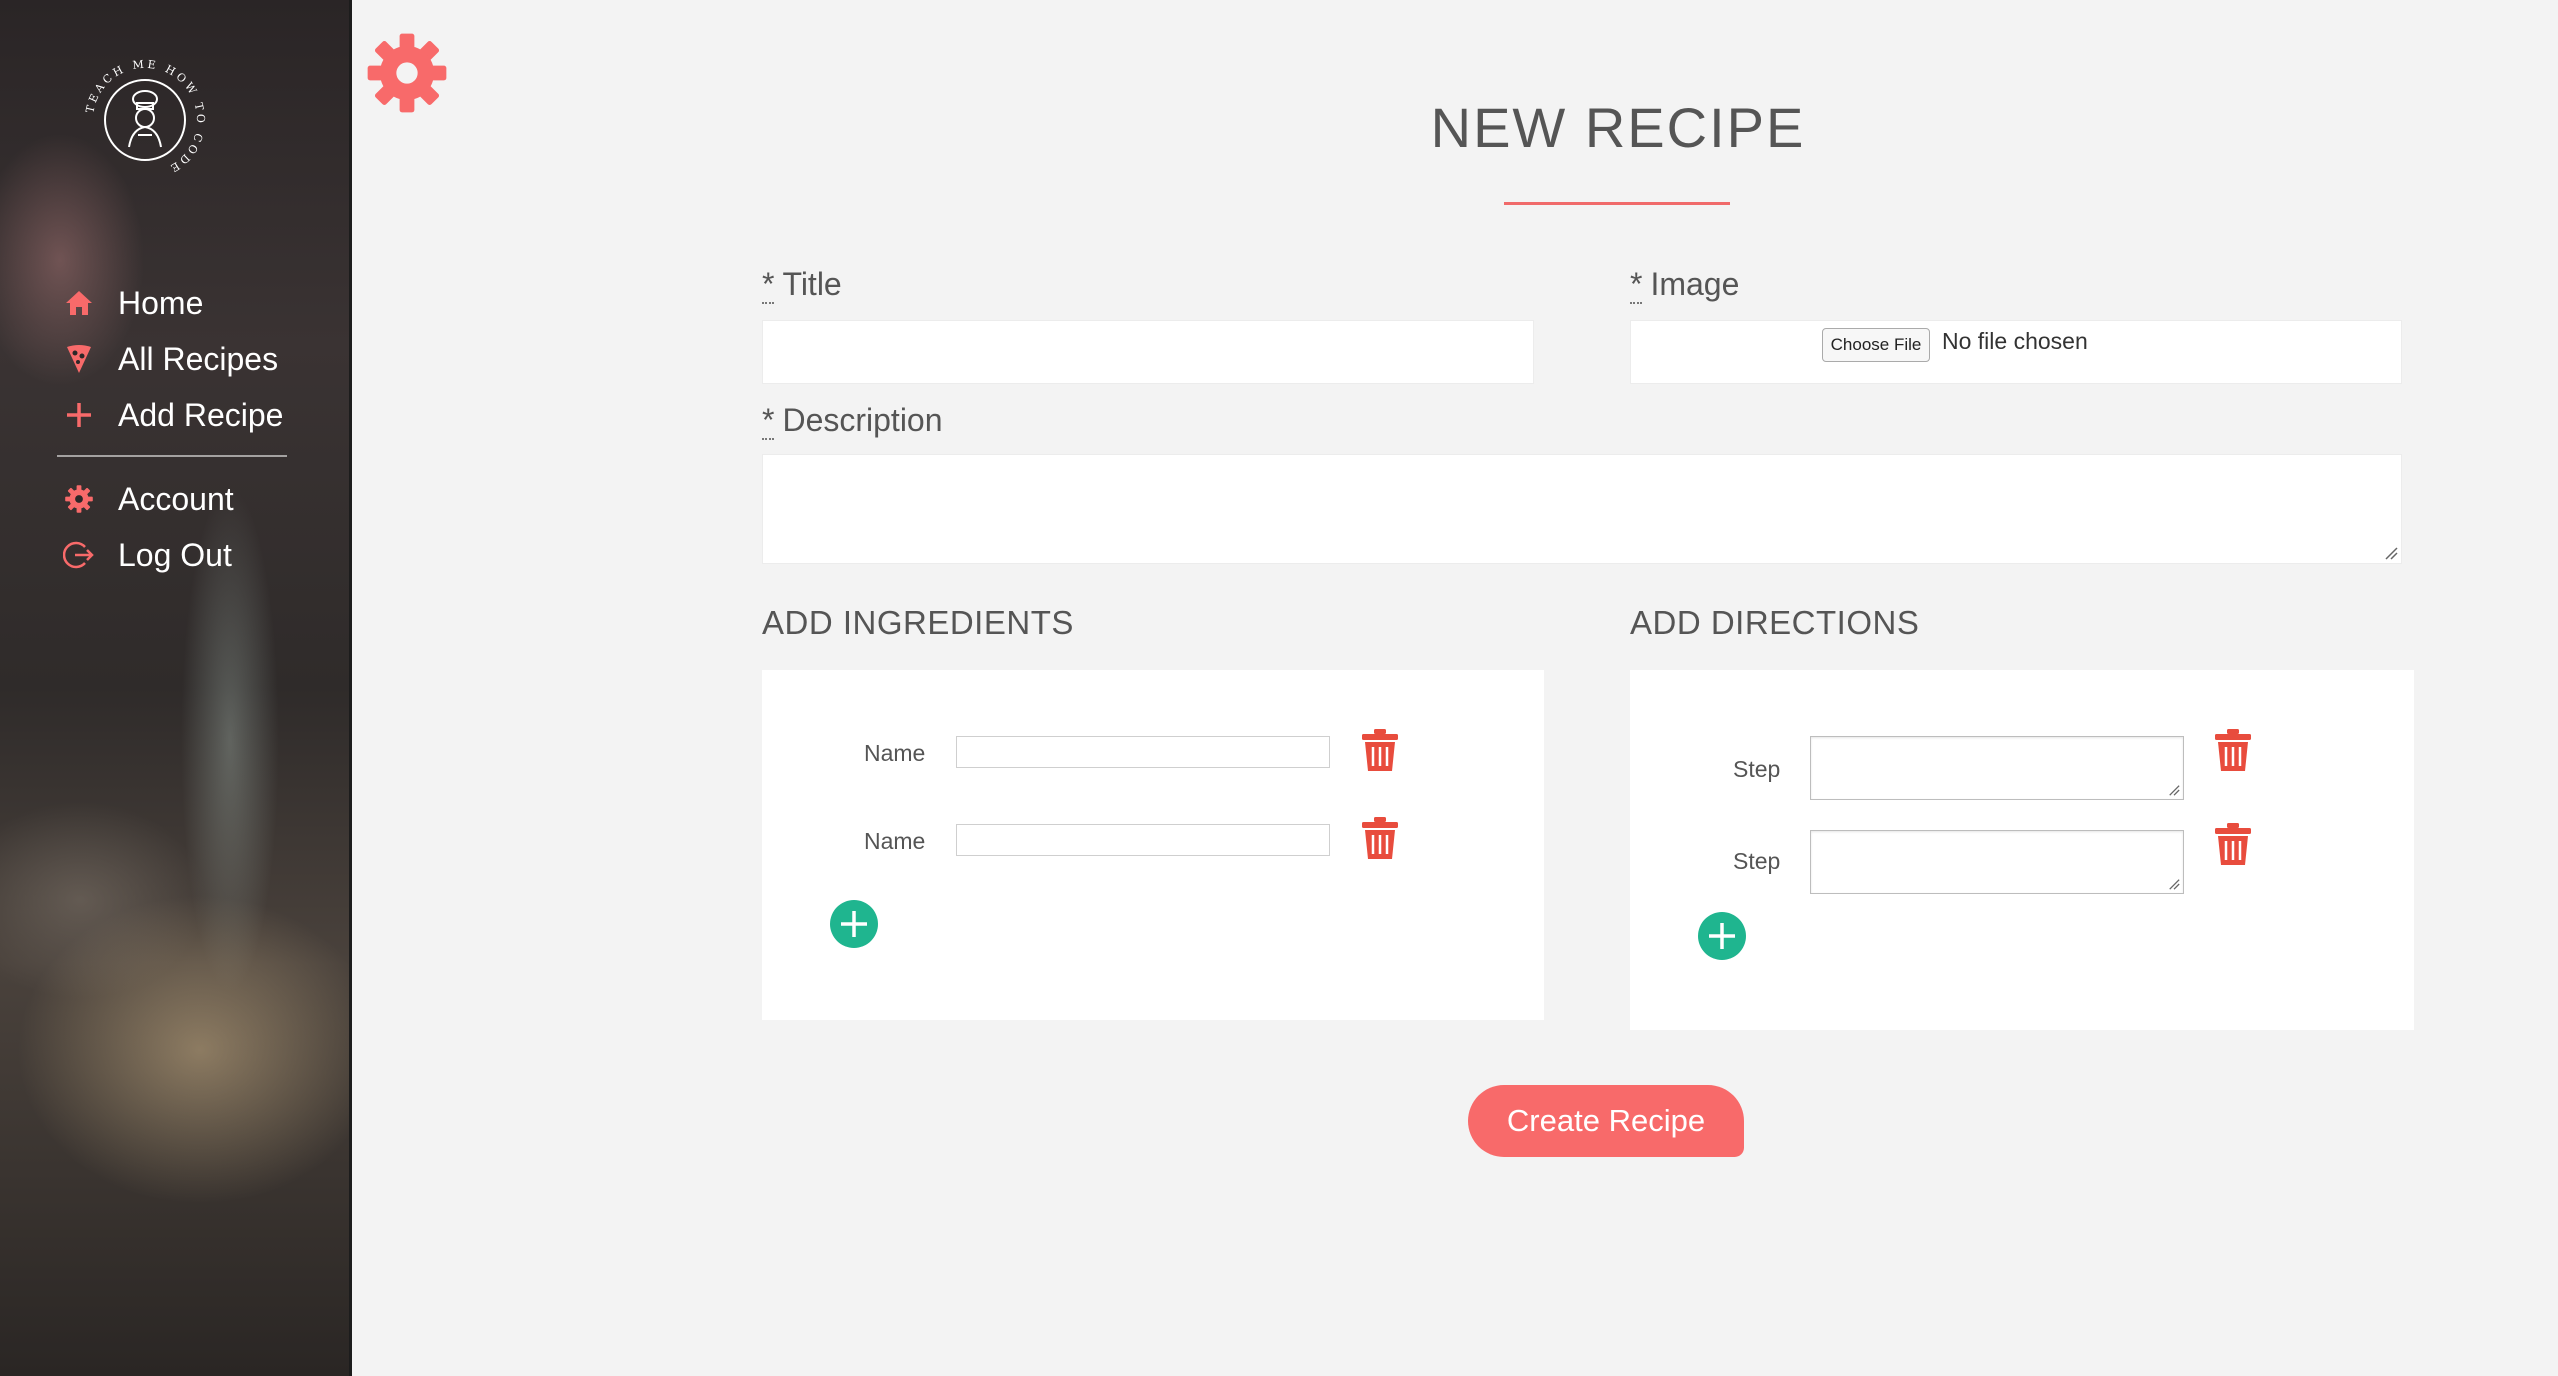 The image size is (2558, 1376). I want to click on sidebar-item-label: All Recipes, so click(198, 358).